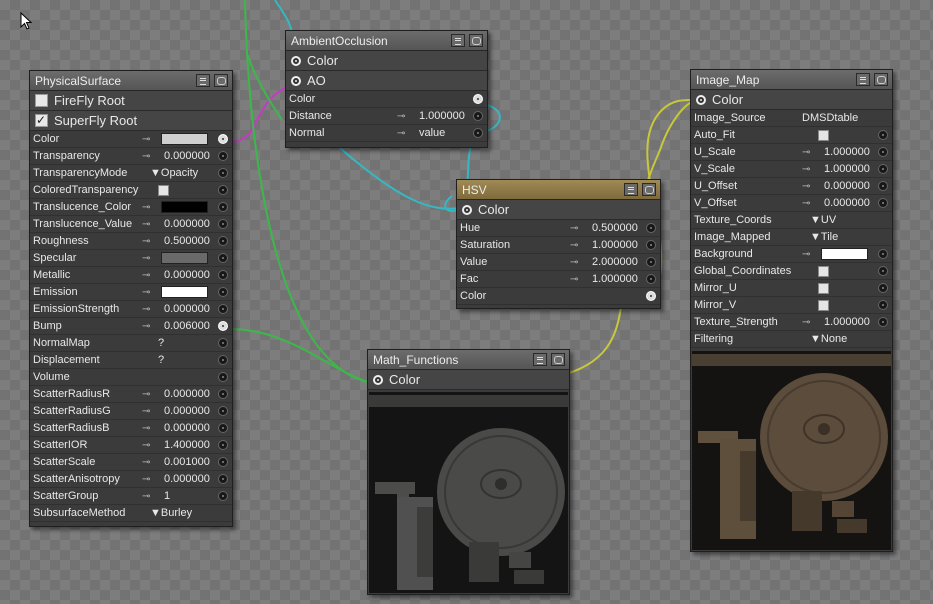 This screenshot has width=933, height=604. I want to click on parameter-row: ColoredTransparency, so click(131, 190).